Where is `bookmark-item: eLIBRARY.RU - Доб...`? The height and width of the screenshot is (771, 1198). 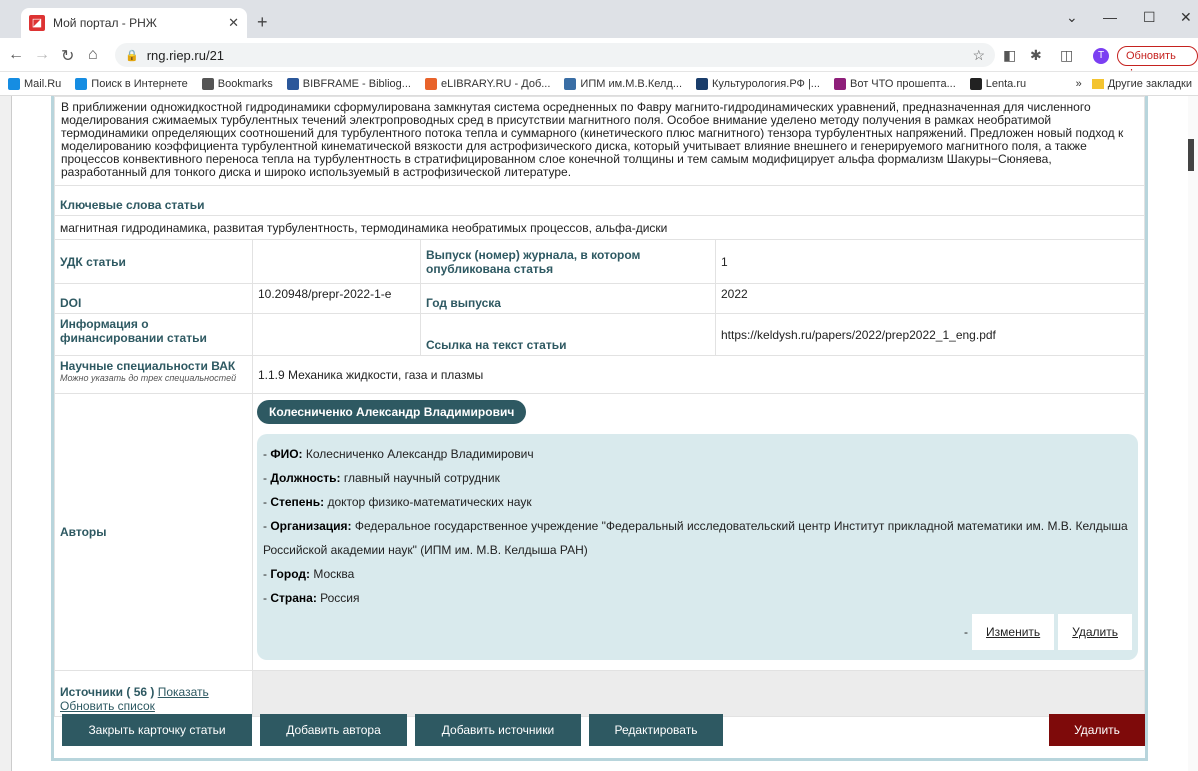
bookmark-item: eLIBRARY.RU - Доб... is located at coordinates (487, 83).